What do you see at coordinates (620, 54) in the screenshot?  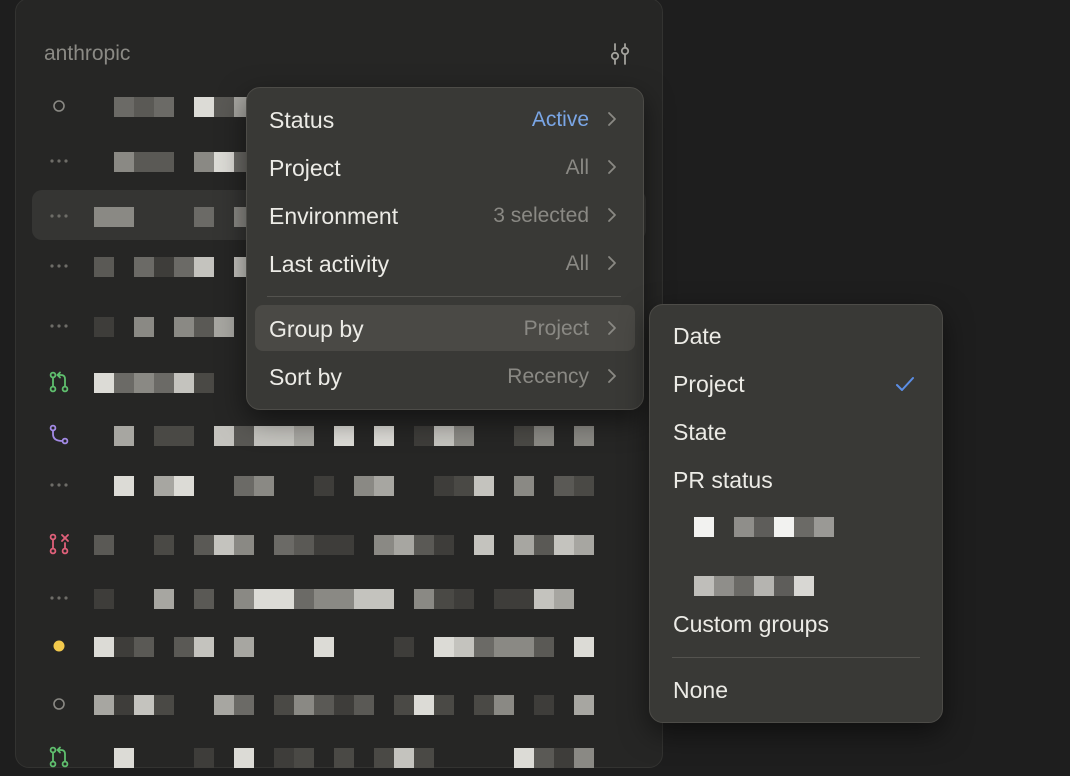 I see `filter-button` at bounding box center [620, 54].